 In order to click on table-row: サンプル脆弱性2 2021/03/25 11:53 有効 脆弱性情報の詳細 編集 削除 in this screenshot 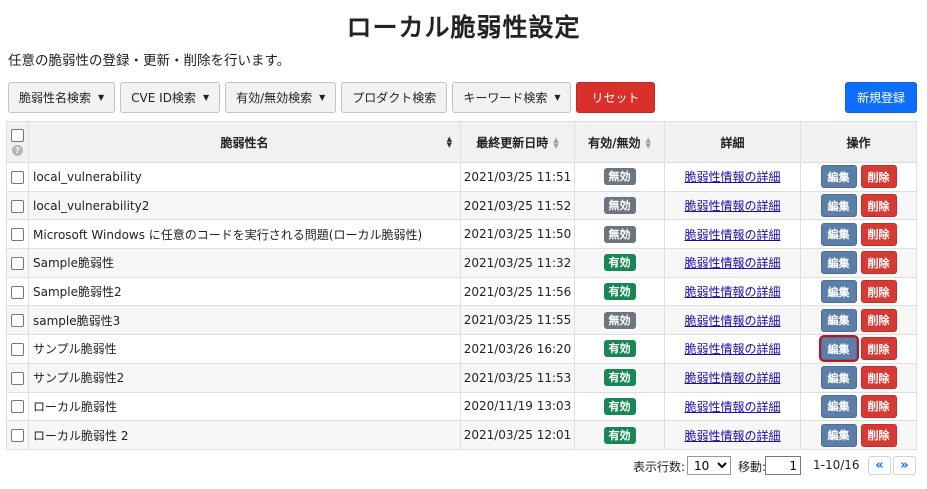, I will do `click(461, 377)`.